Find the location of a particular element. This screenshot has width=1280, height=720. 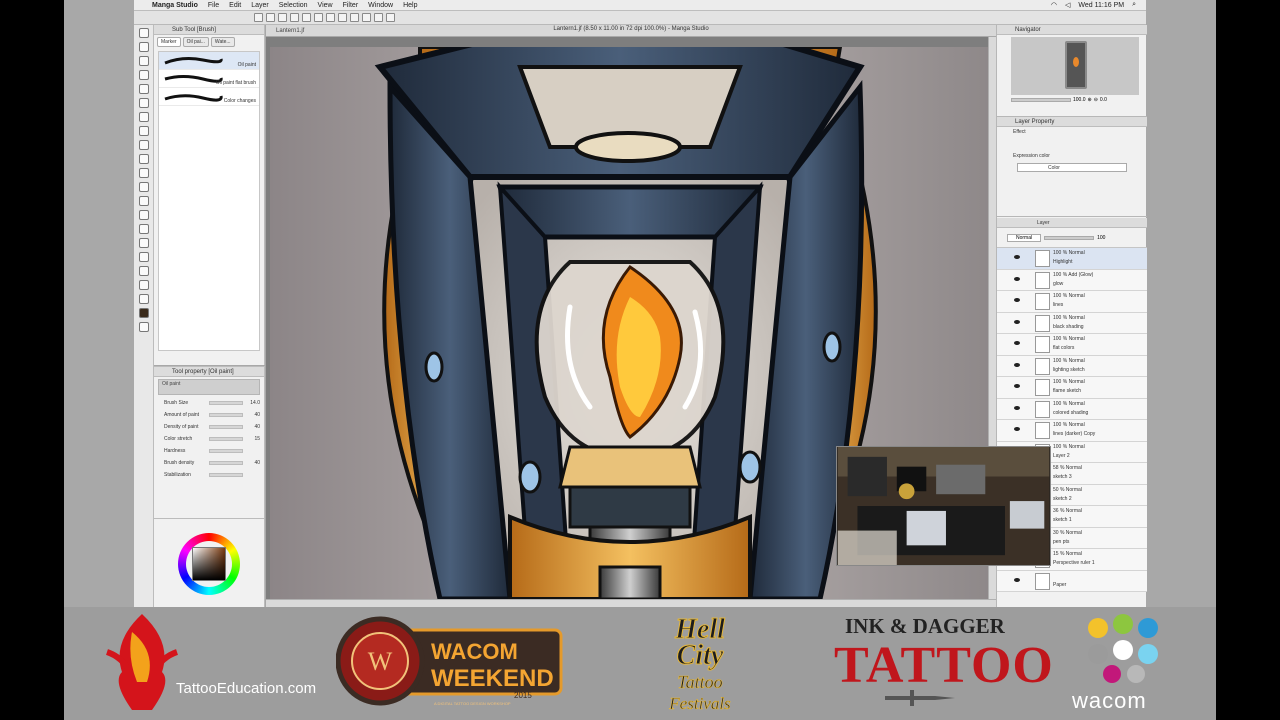

menu-help: Help is located at coordinates (410, 5).